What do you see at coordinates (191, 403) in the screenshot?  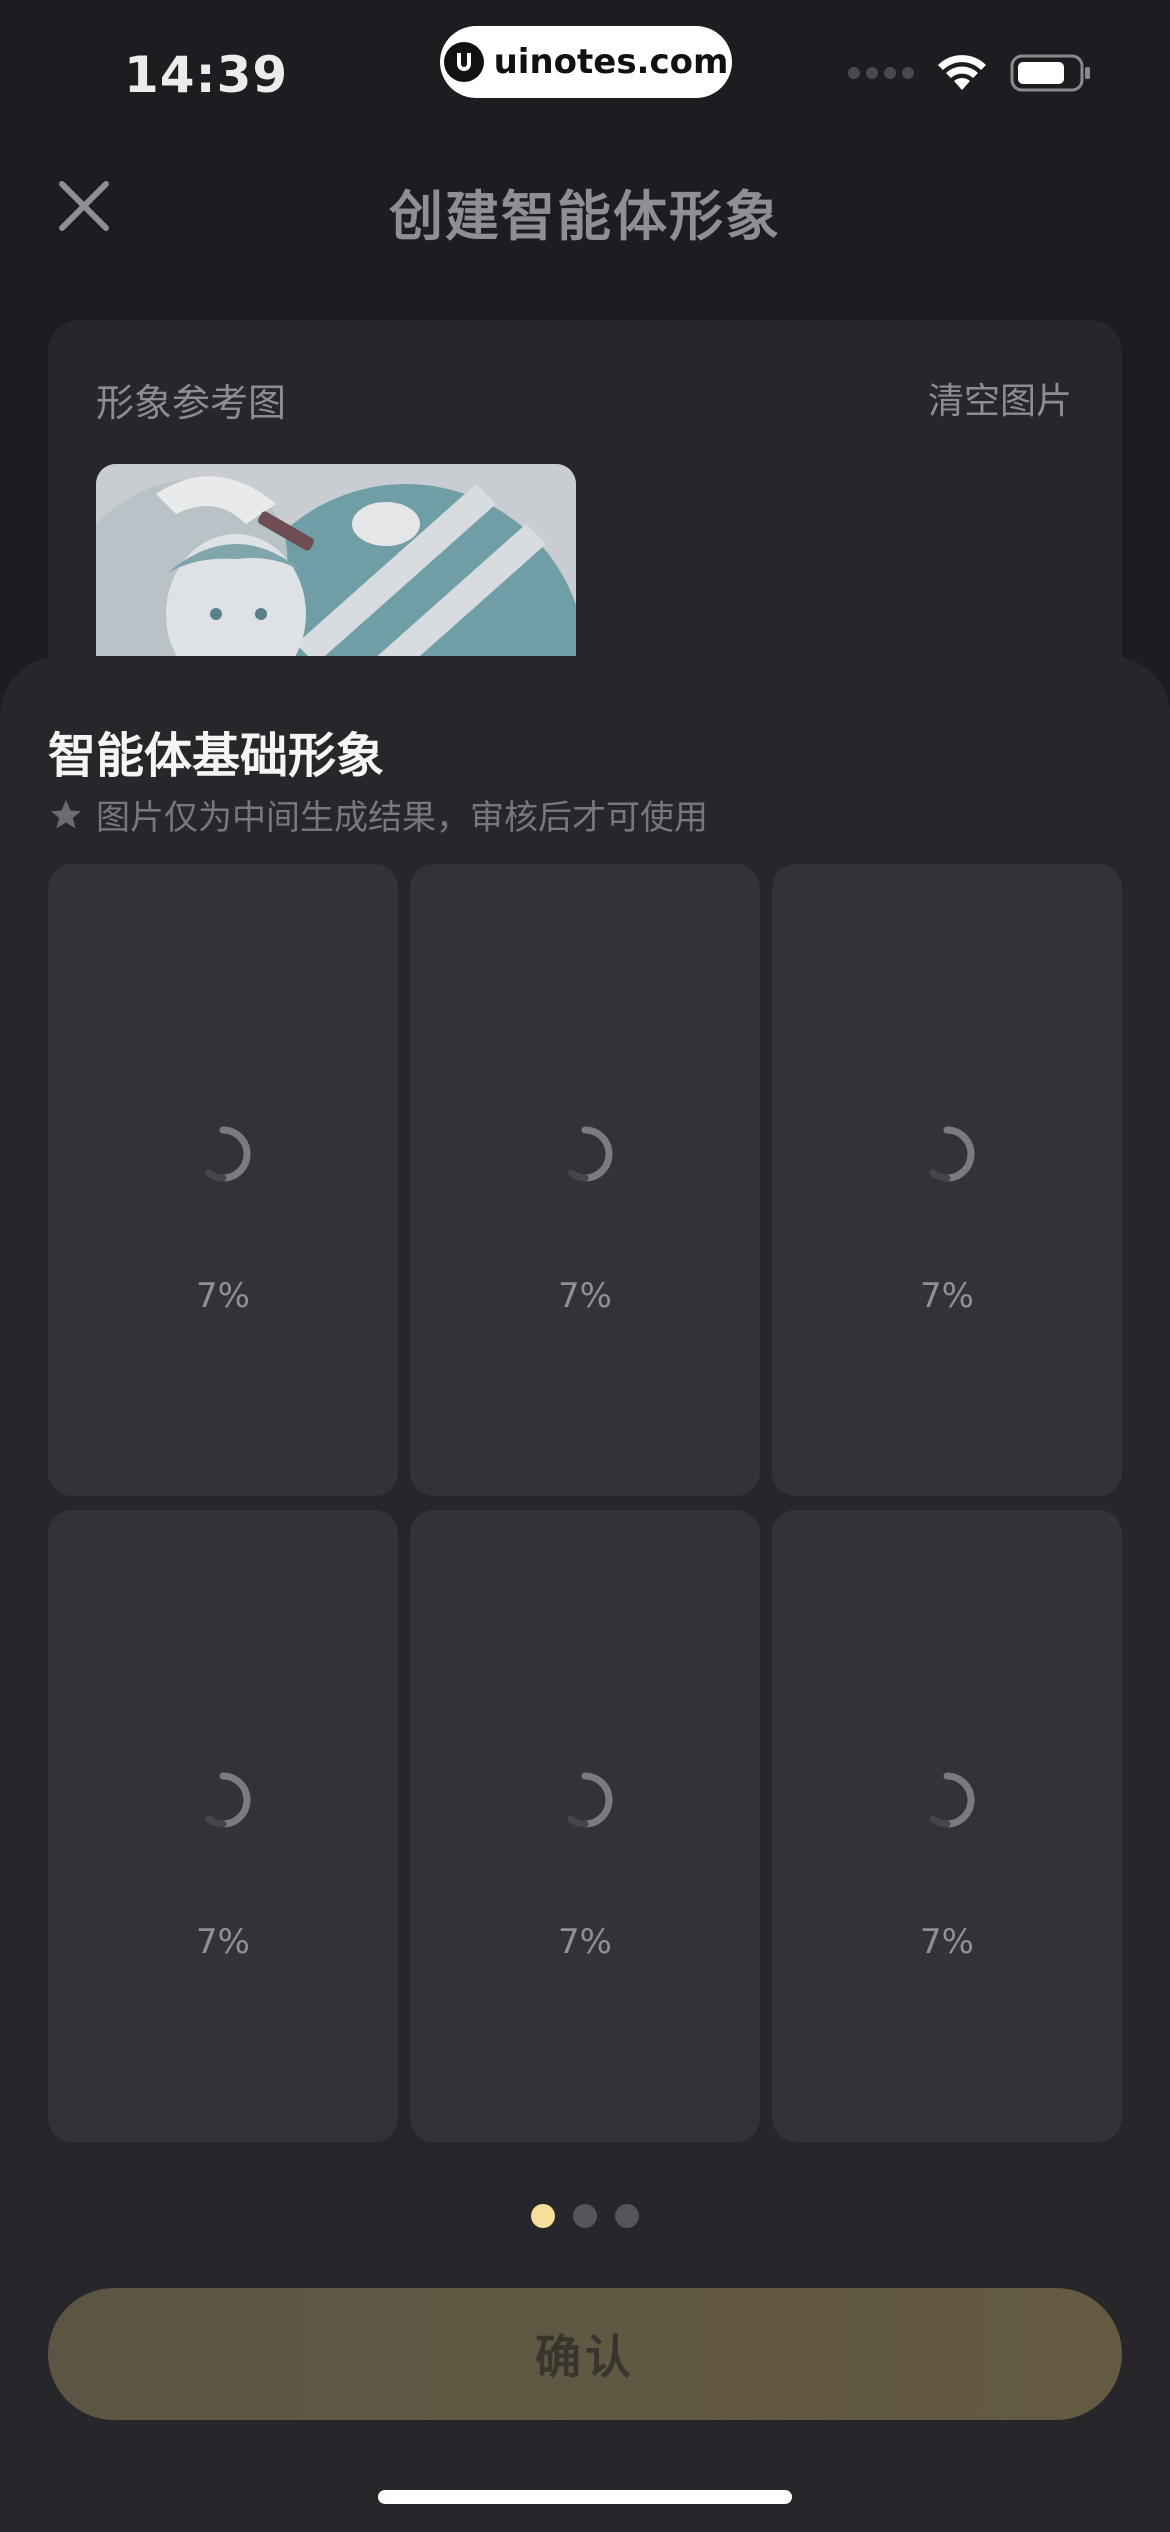 I see `reference-label: 形象参考图` at bounding box center [191, 403].